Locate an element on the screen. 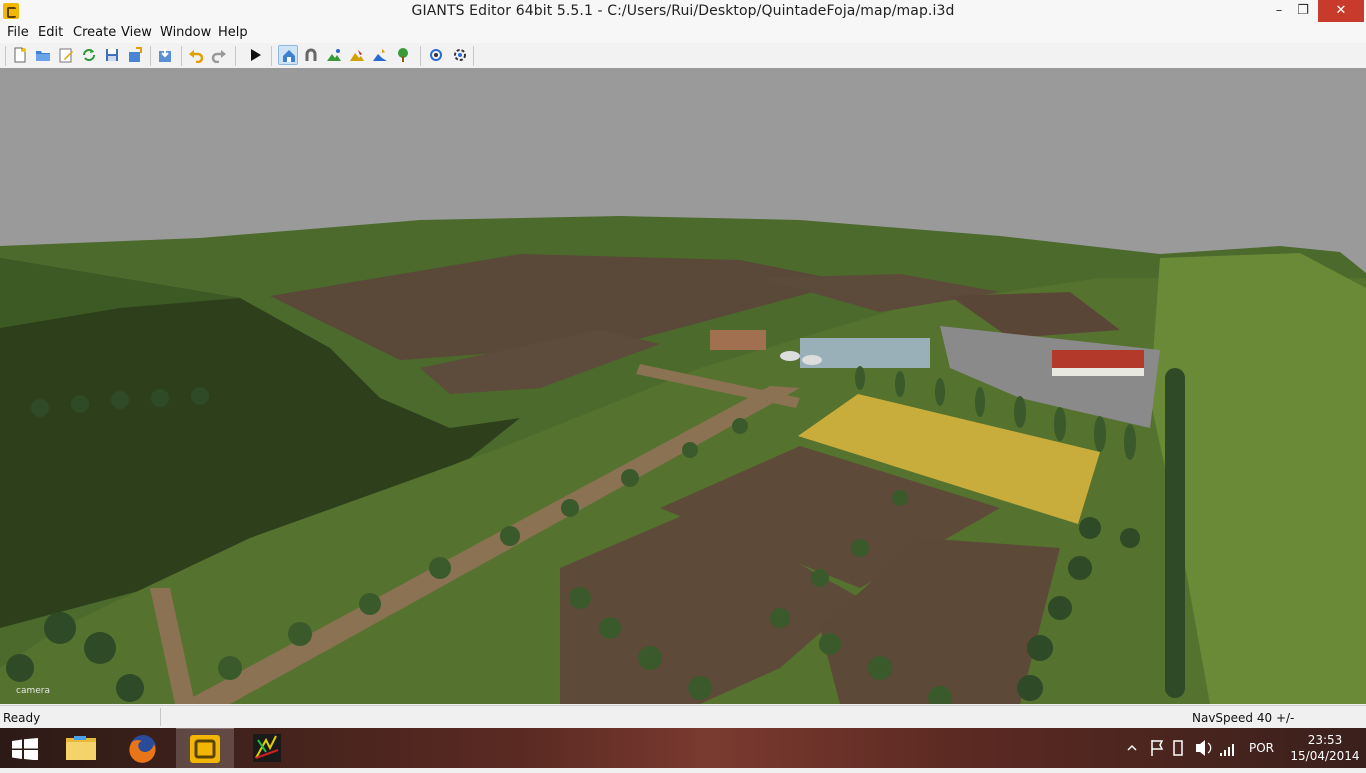 Image resolution: width=1366 pixels, height=773 pixels. language-indicator: POR is located at coordinates (1261, 748).